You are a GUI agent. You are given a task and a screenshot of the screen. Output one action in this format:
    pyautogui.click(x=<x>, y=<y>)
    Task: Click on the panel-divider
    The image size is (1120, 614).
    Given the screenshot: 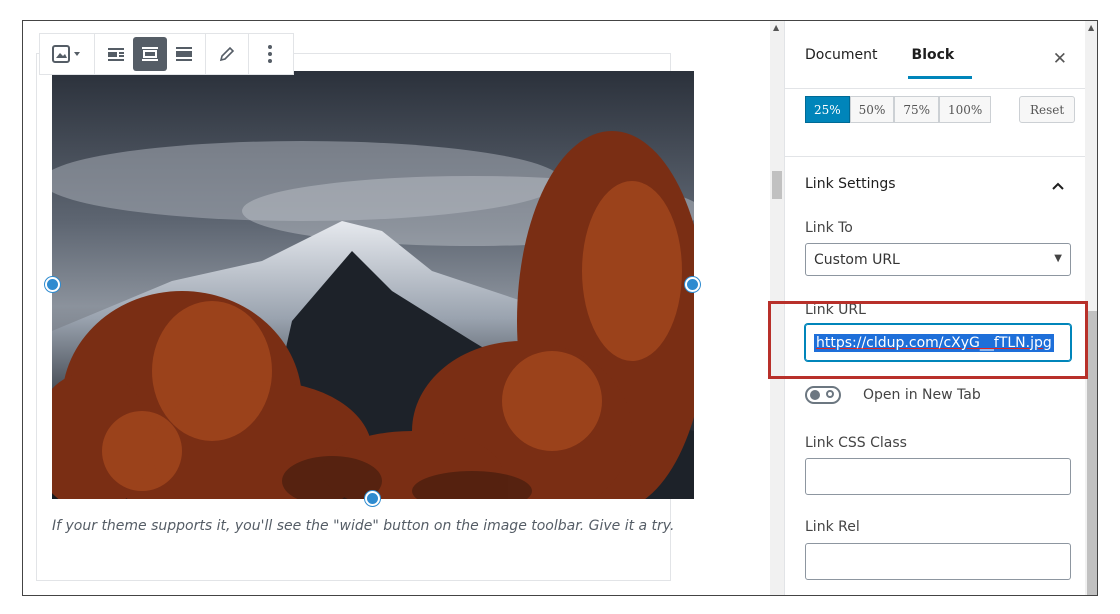 What is the action you would take?
    pyautogui.click(x=935, y=156)
    